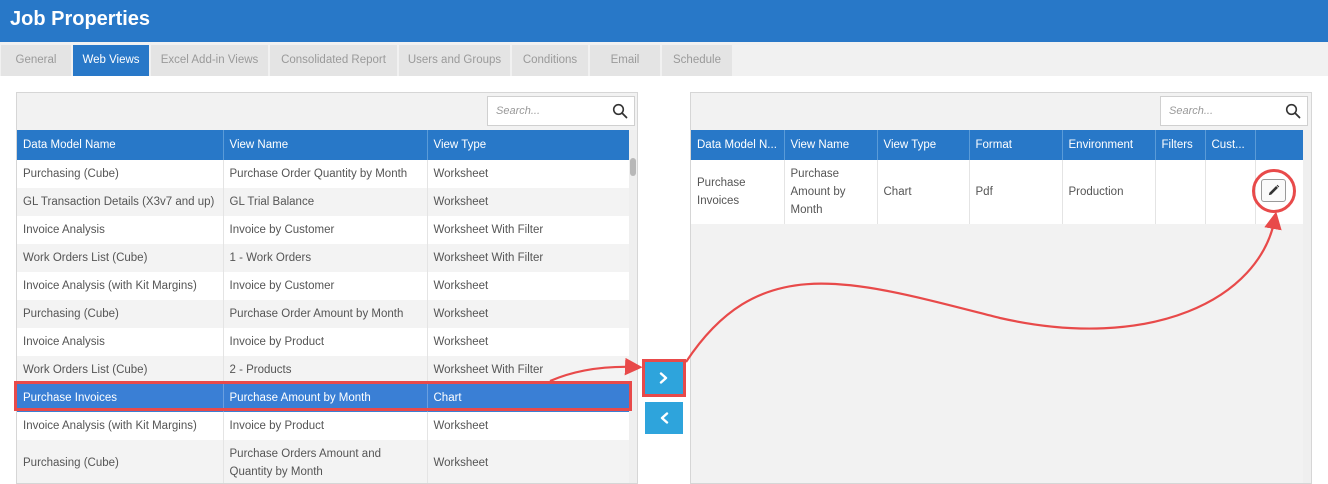 This screenshot has height=484, width=1328. I want to click on edit-view-button, so click(1273, 190).